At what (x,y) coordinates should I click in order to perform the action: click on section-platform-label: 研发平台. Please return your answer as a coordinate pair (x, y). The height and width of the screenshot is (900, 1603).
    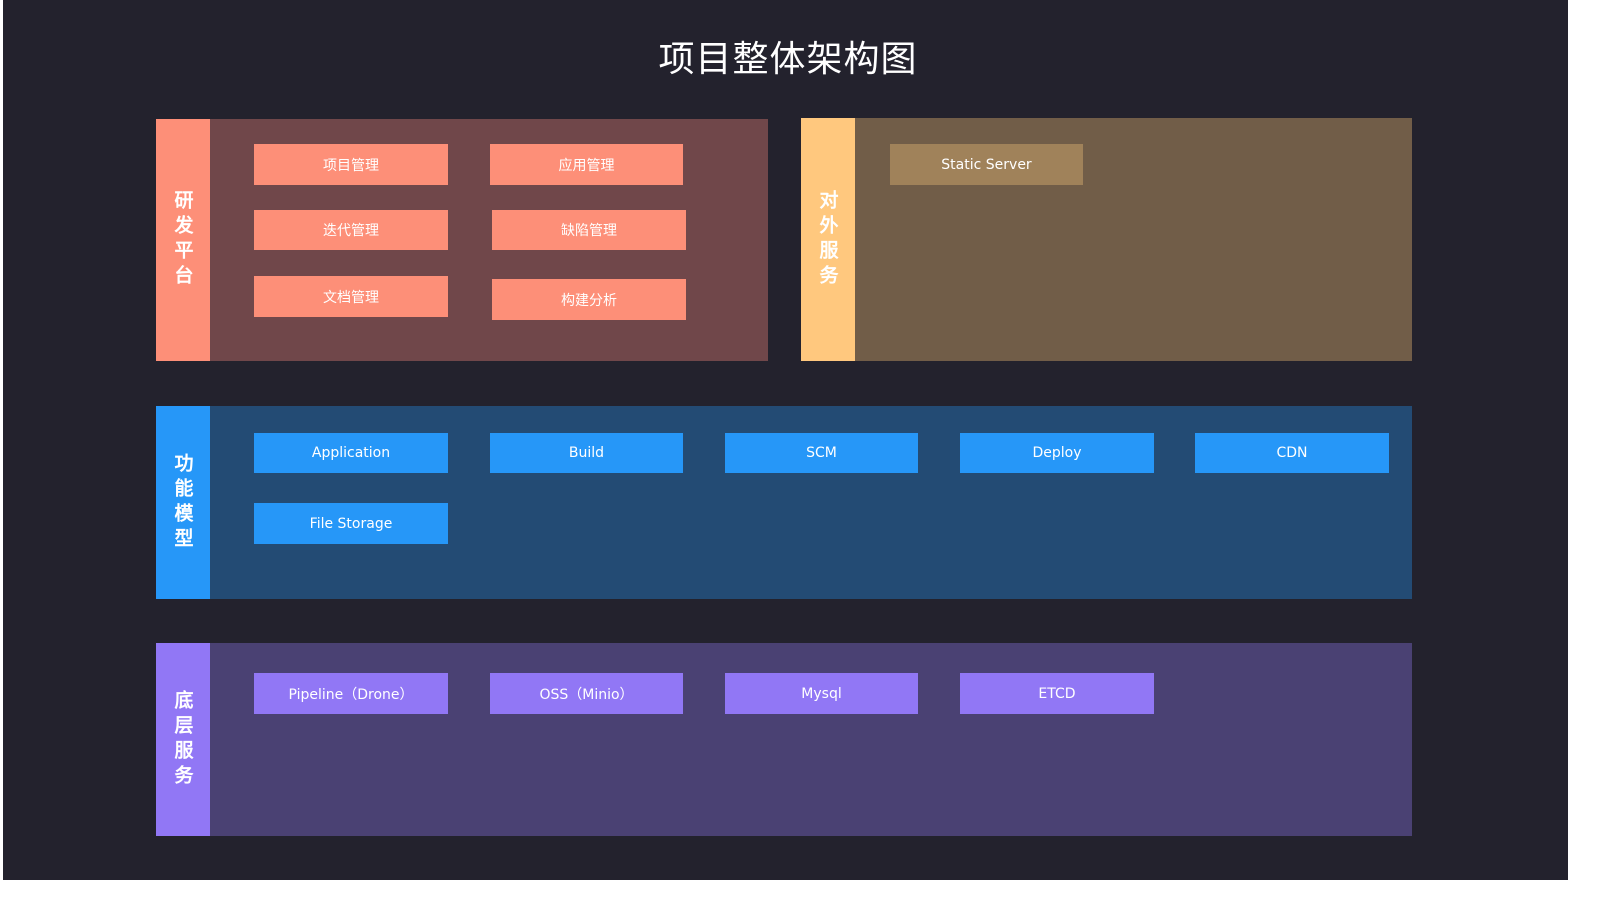
    Looking at the image, I should click on (183, 240).